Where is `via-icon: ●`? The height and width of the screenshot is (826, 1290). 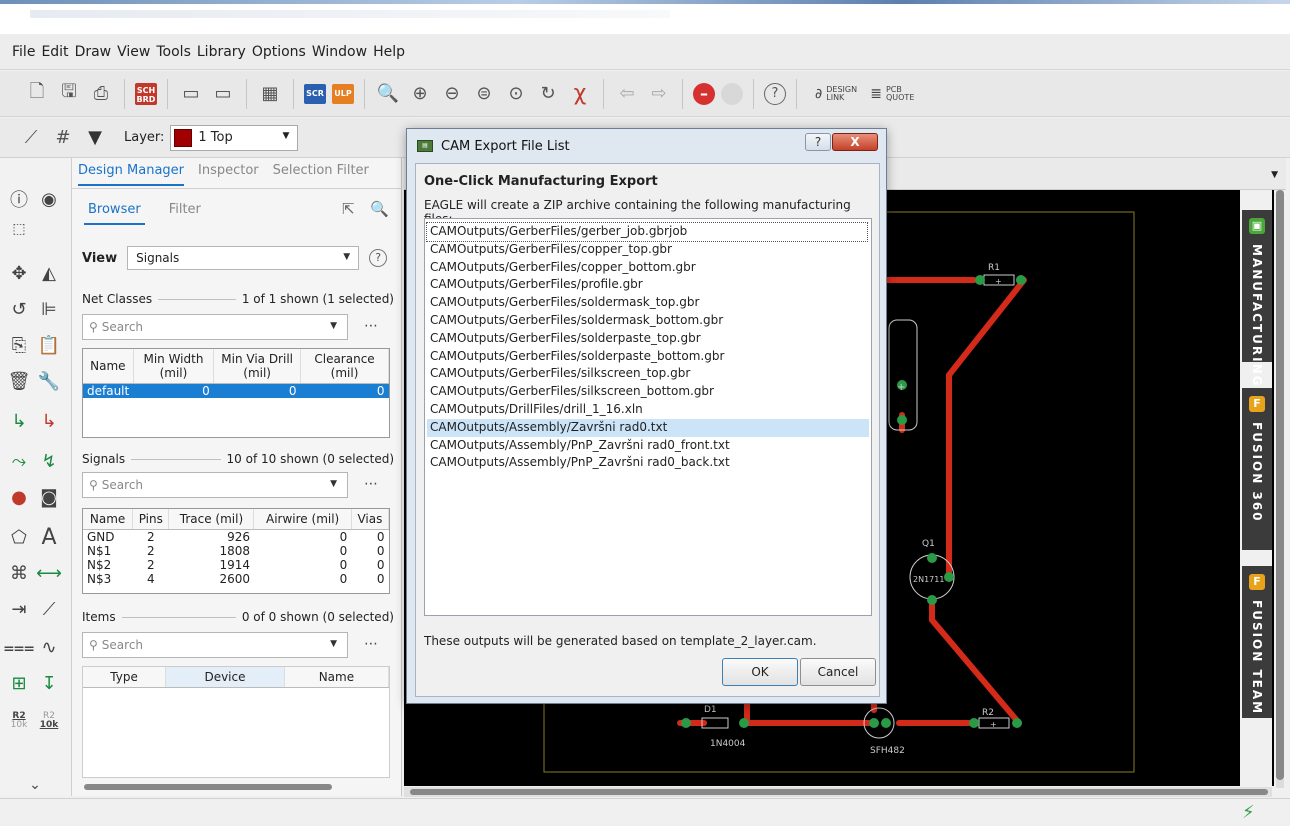 via-icon: ● is located at coordinates (19, 497).